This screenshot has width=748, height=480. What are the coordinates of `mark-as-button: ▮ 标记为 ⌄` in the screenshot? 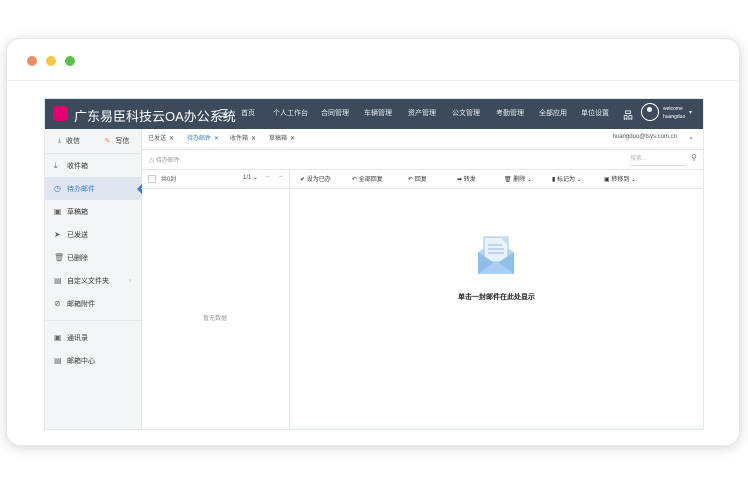 It's located at (567, 178).